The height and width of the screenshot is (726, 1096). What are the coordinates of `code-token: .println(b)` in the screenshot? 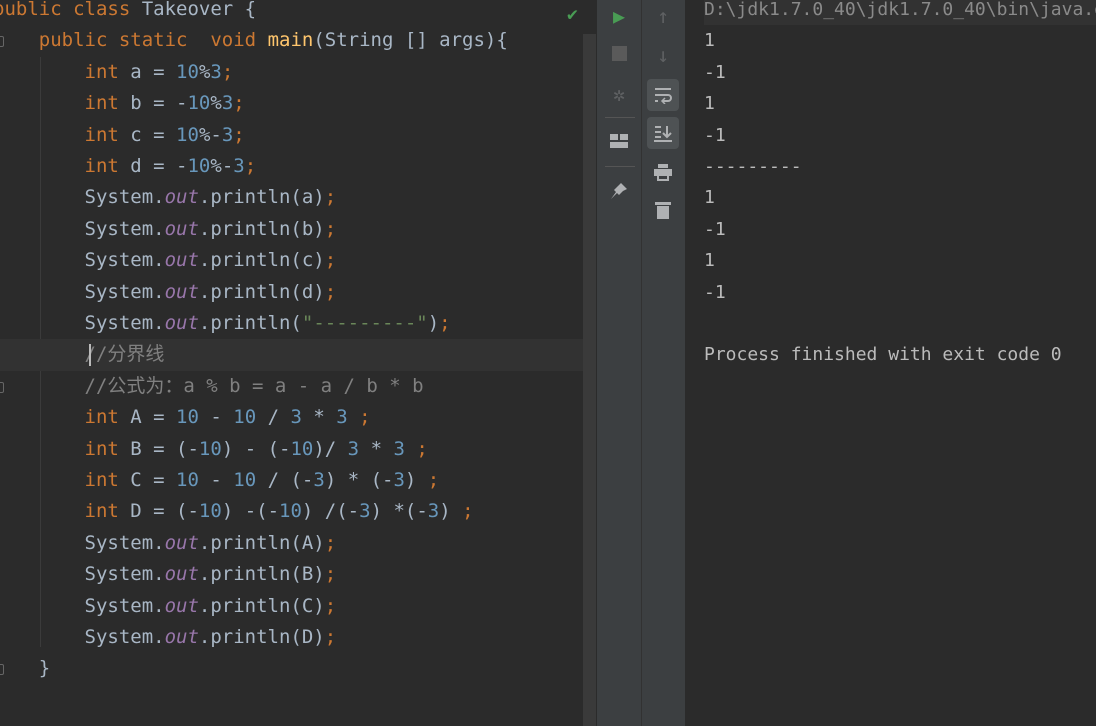 It's located at (261, 228).